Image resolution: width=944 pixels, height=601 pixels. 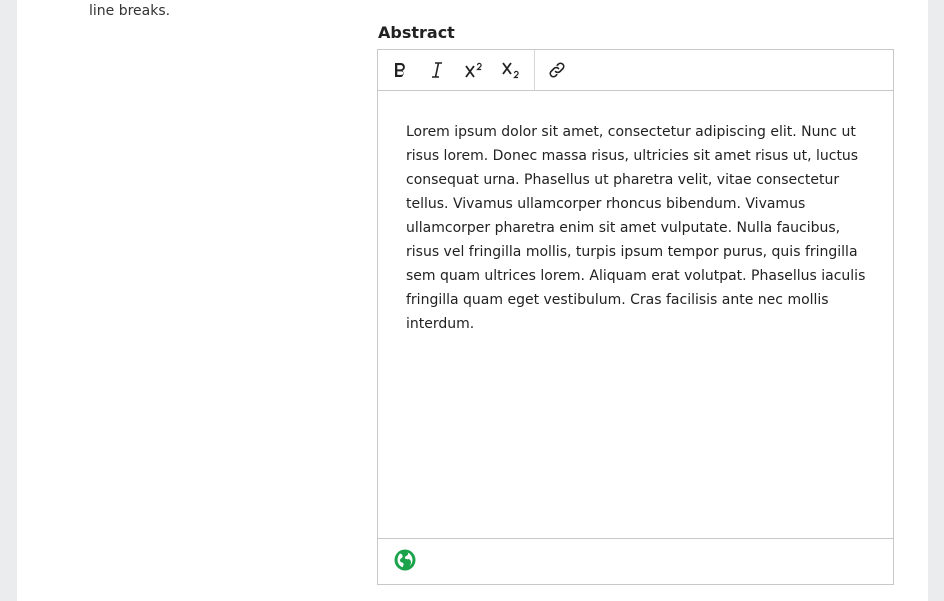 I want to click on italic-icon, so click(x=437, y=70).